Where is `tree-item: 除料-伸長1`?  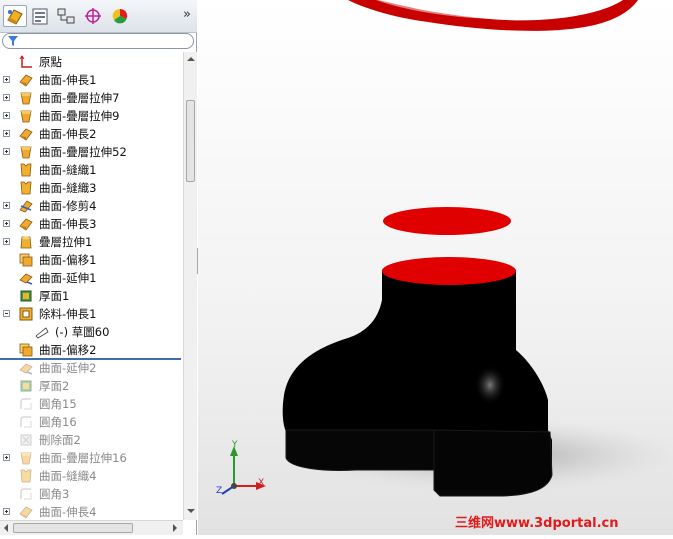 tree-item: 除料-伸長1 is located at coordinates (91, 314).